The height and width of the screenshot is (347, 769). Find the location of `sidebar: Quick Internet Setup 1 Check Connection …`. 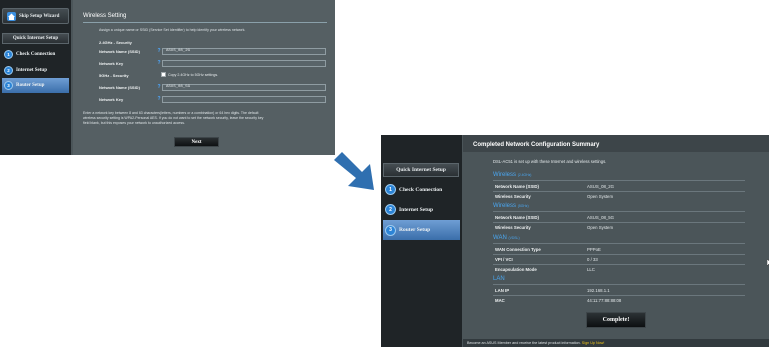

sidebar: Quick Internet Setup 1 Check Connection … is located at coordinates (421, 241).